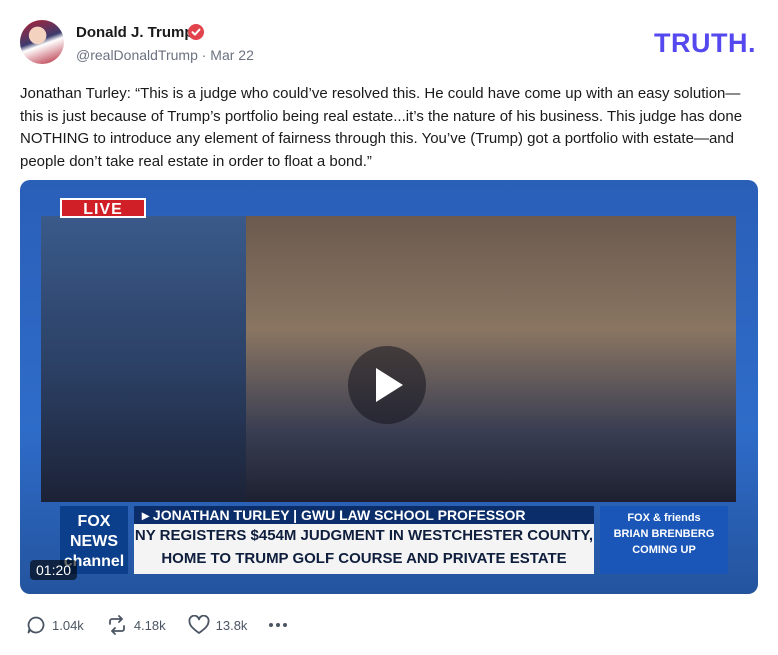  What do you see at coordinates (116, 625) in the screenshot?
I see `retruth-icon` at bounding box center [116, 625].